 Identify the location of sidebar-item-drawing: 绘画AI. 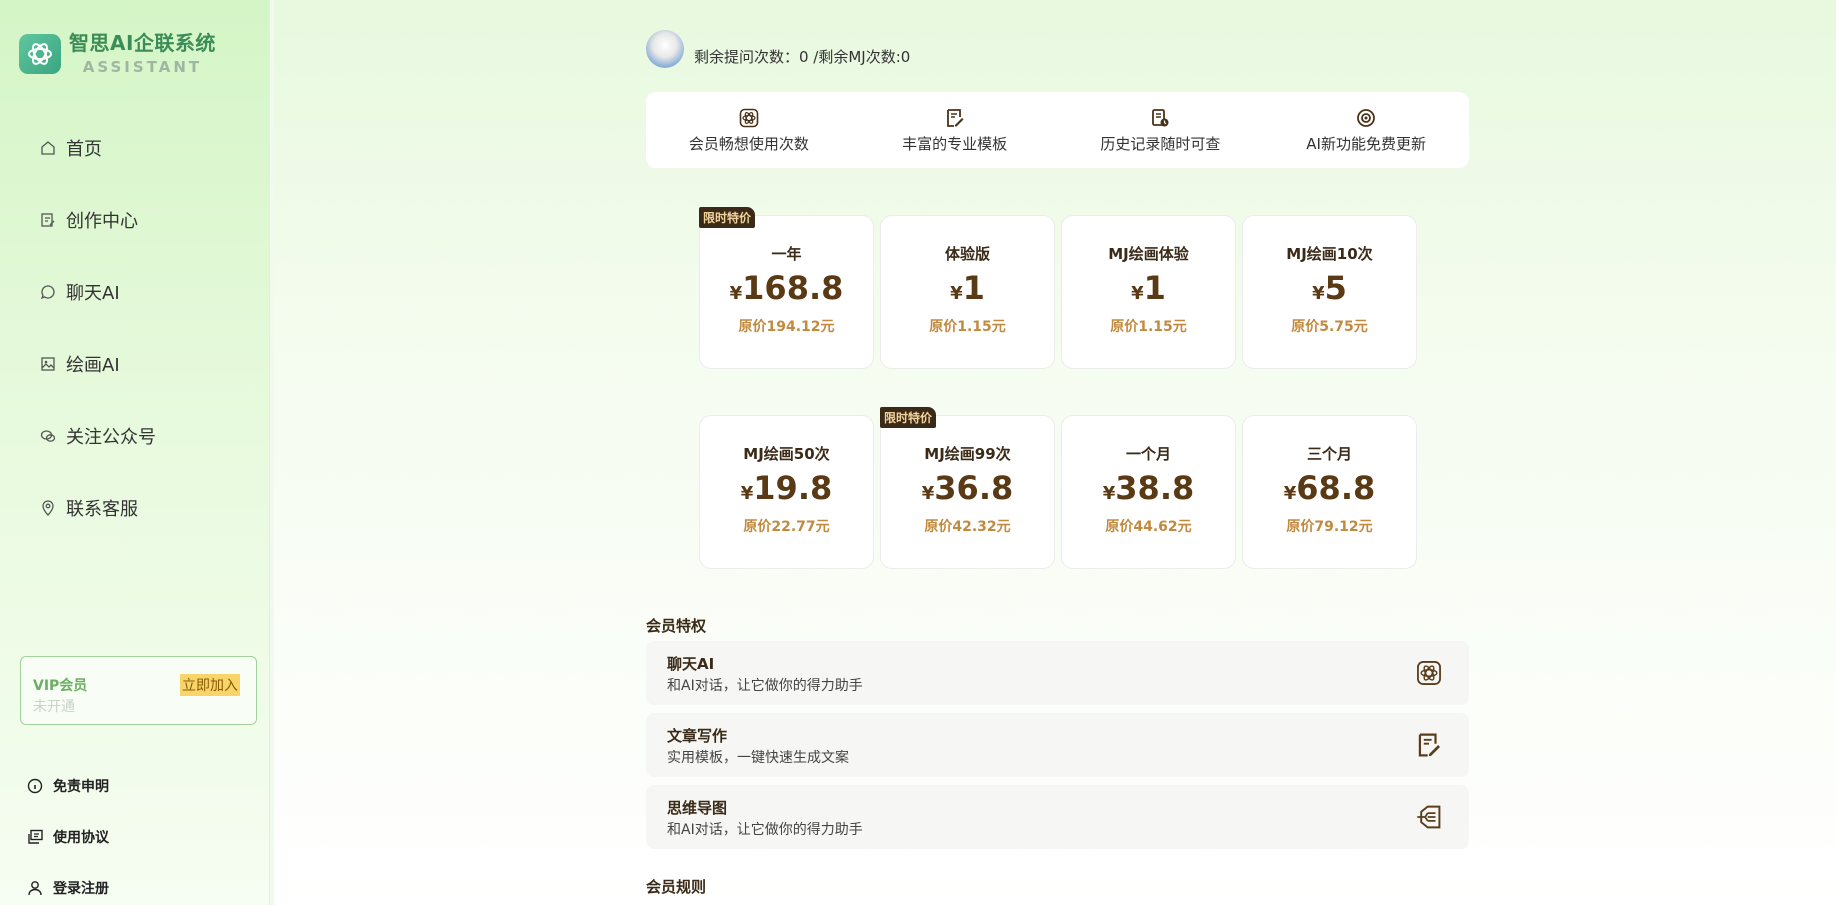
(135, 364).